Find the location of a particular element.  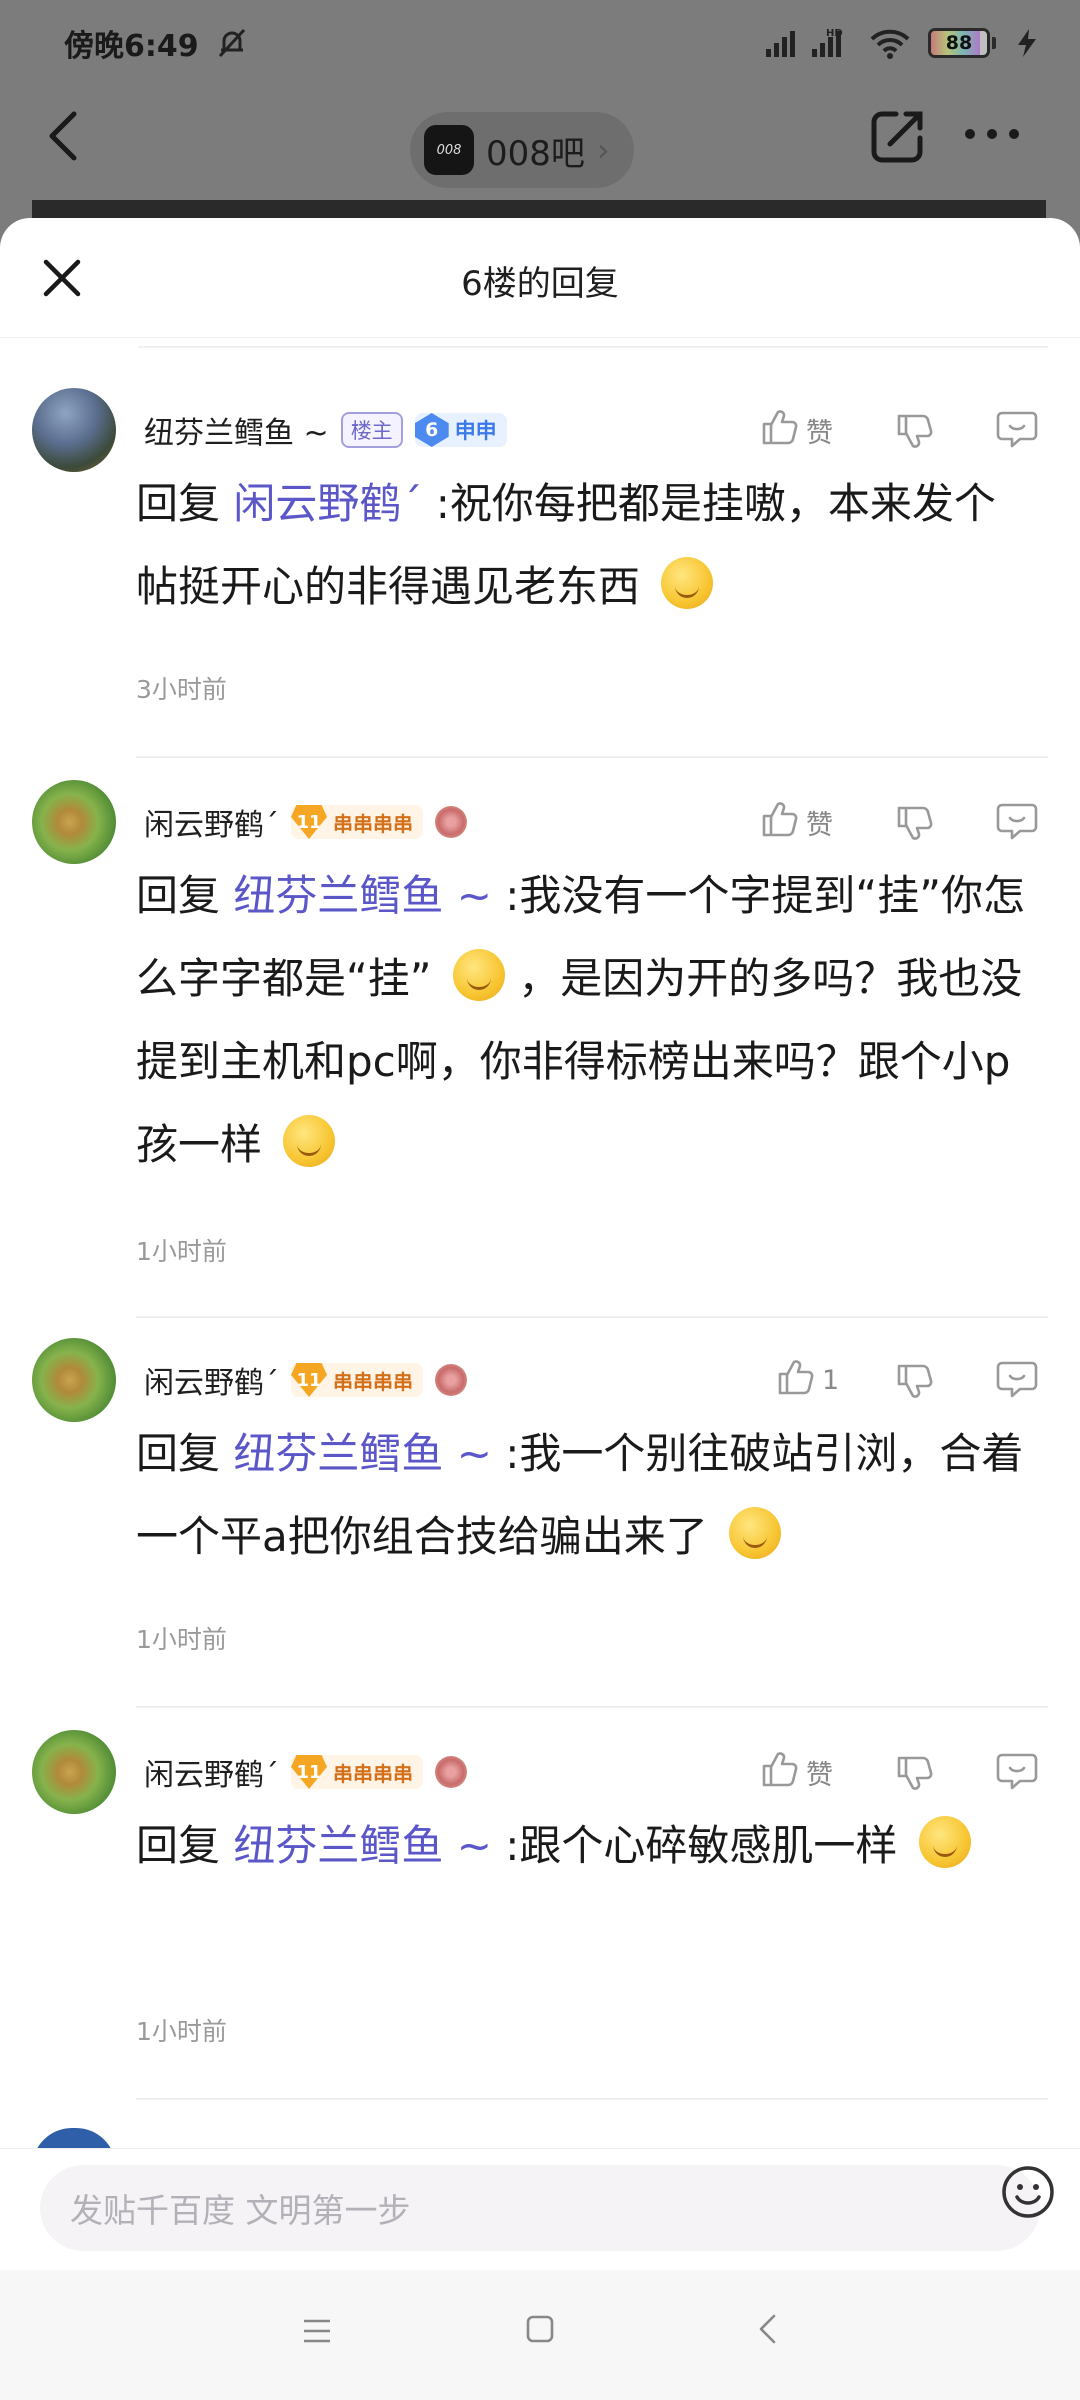

battery-indicator: 88 is located at coordinates (962, 43).